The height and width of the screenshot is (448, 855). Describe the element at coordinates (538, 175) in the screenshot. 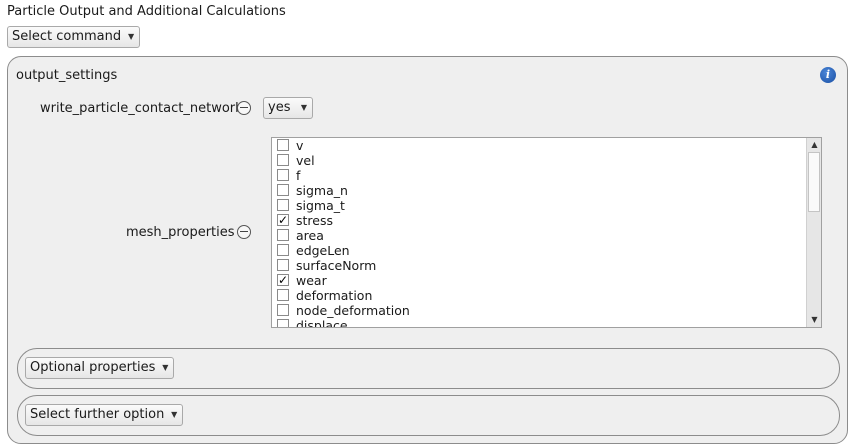

I see `list-item: f` at that location.